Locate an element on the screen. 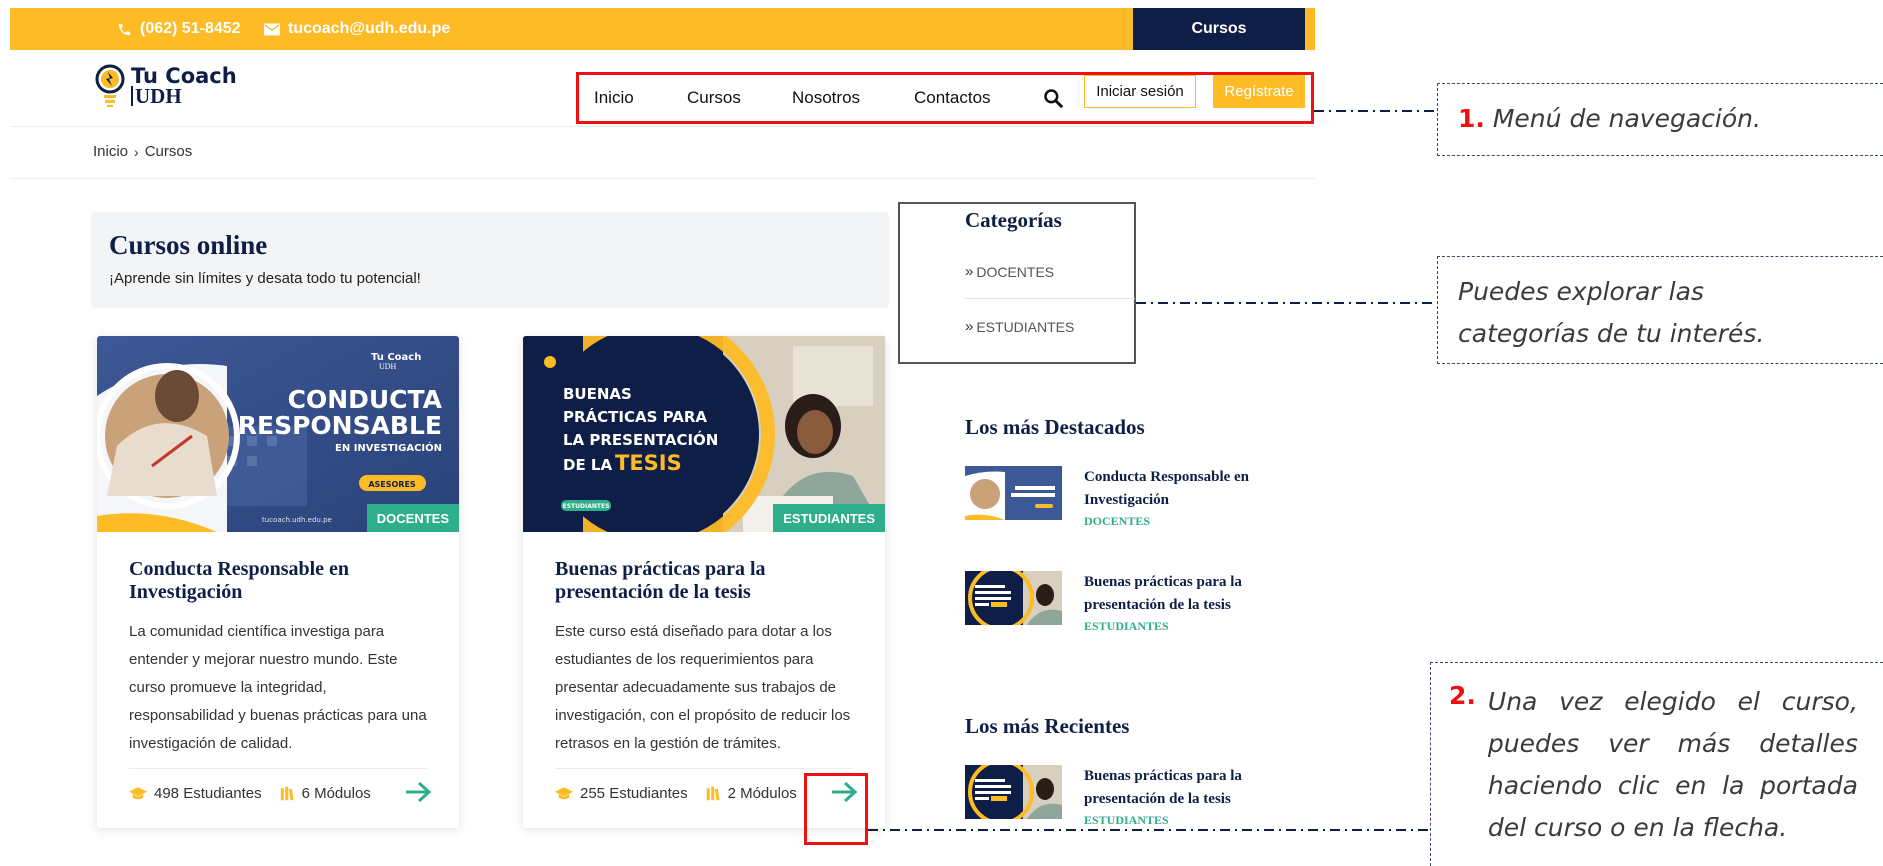 The image size is (1883, 866). annotation-nav: 1. Menú de navegación. is located at coordinates (1660, 119).